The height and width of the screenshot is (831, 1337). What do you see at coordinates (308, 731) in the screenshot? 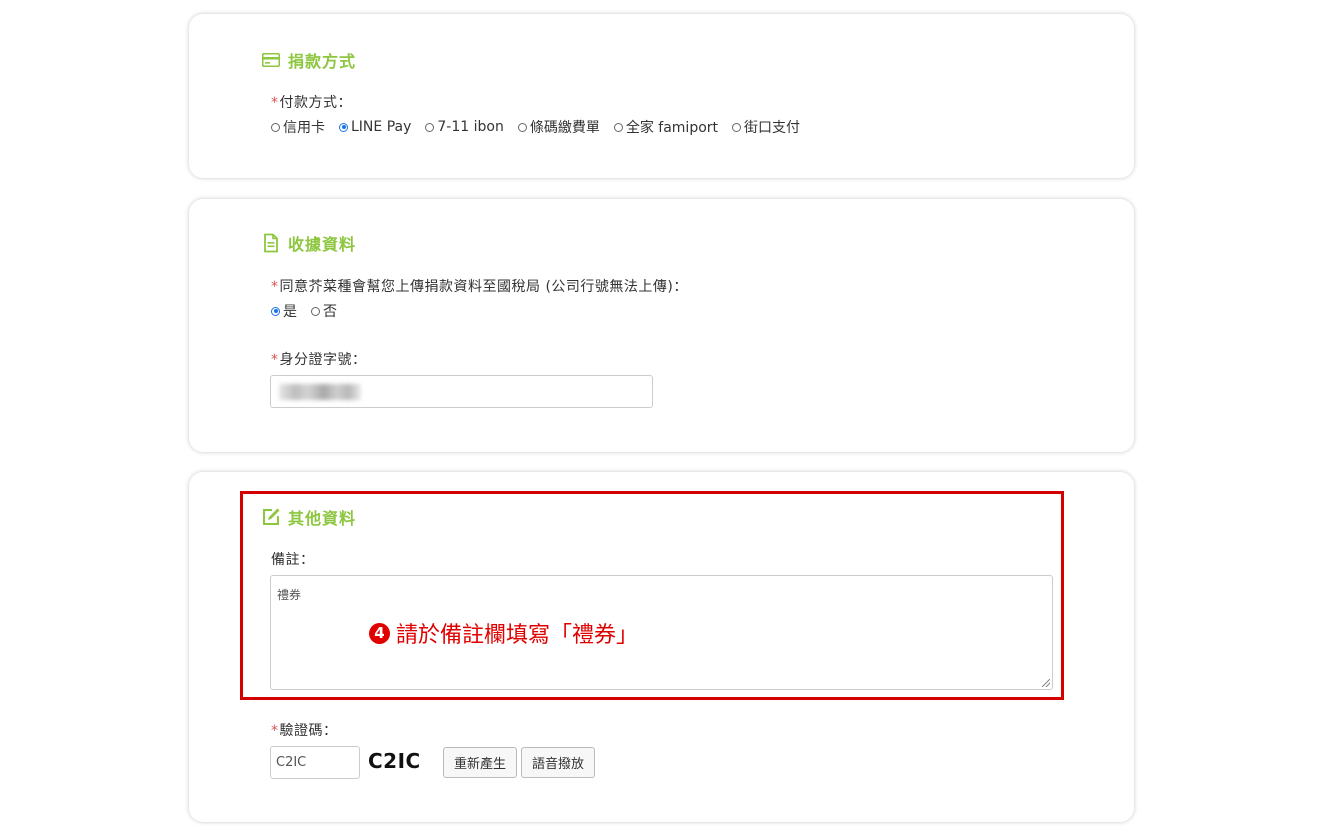
I see `captcha-label-text: 驗證碼：` at bounding box center [308, 731].